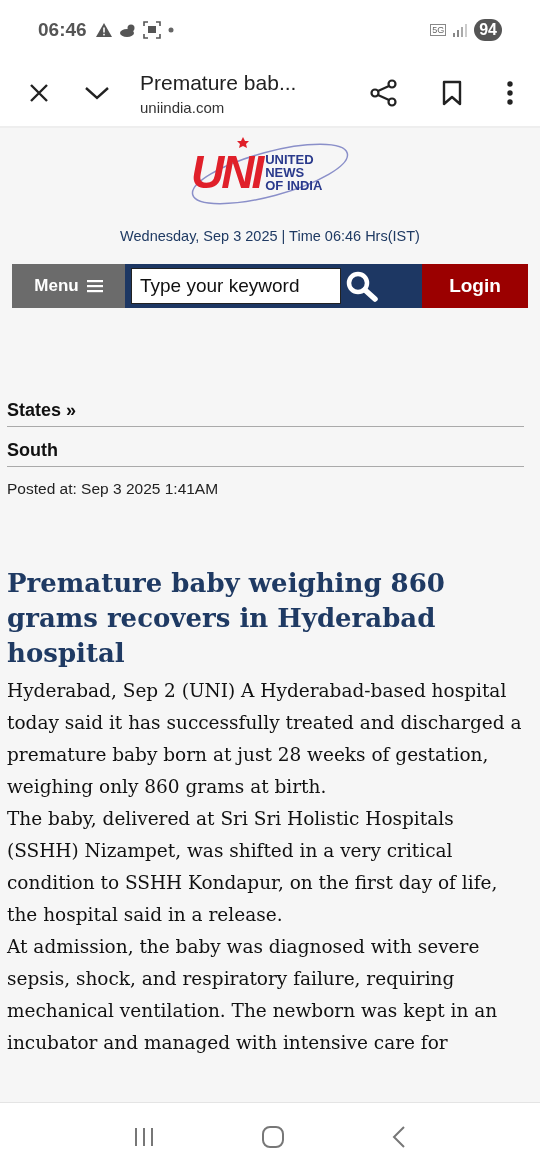 The image size is (540, 1170). I want to click on search-icon, so click(362, 286).